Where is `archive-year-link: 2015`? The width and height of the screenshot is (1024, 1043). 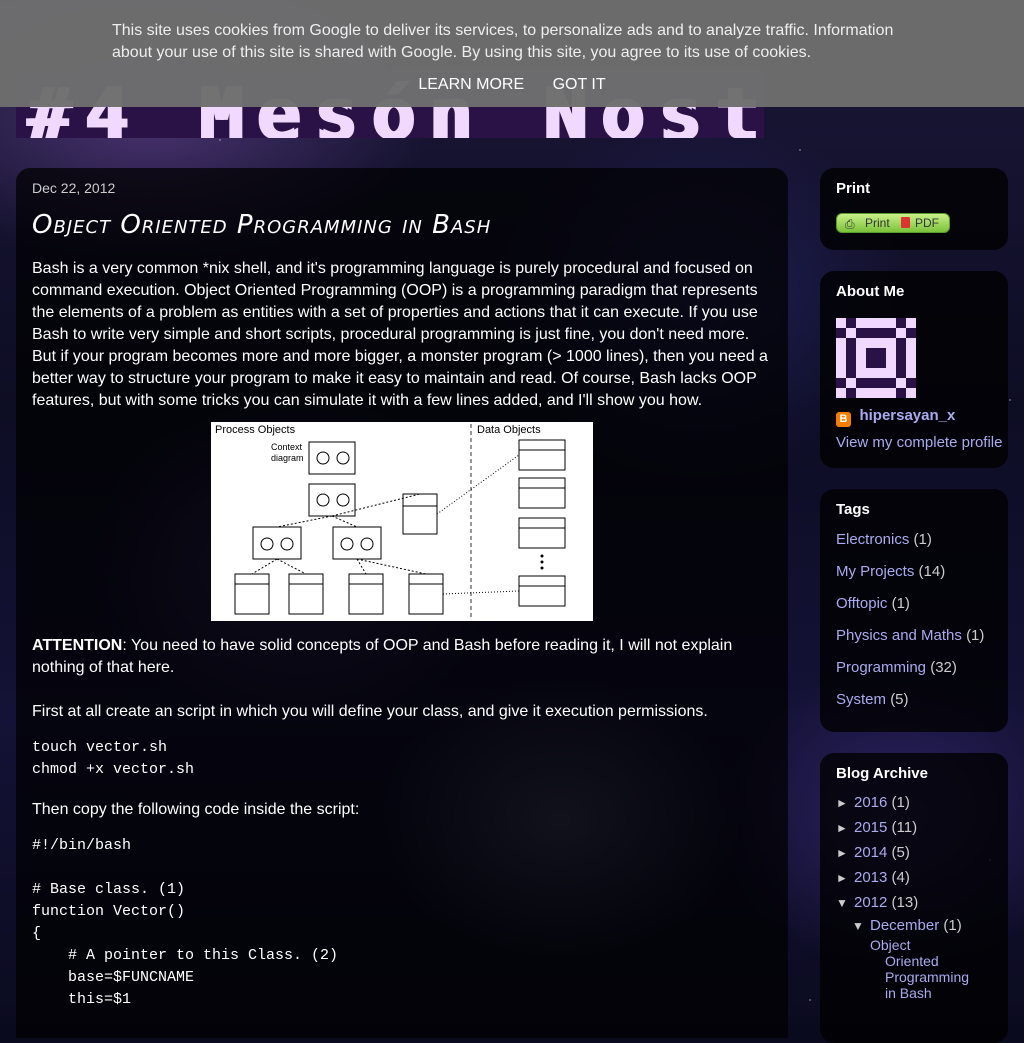
archive-year-link: 2015 is located at coordinates (870, 827).